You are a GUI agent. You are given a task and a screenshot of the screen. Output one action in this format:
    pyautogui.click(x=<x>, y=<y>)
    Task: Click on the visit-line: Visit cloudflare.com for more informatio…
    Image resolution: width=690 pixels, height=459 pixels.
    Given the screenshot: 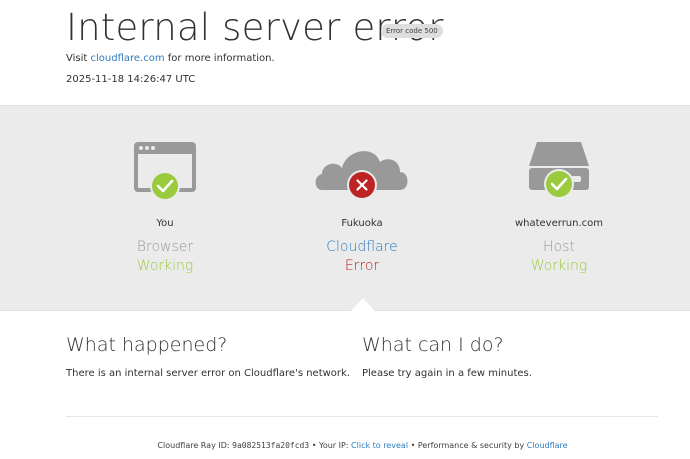 What is the action you would take?
    pyautogui.click(x=170, y=58)
    